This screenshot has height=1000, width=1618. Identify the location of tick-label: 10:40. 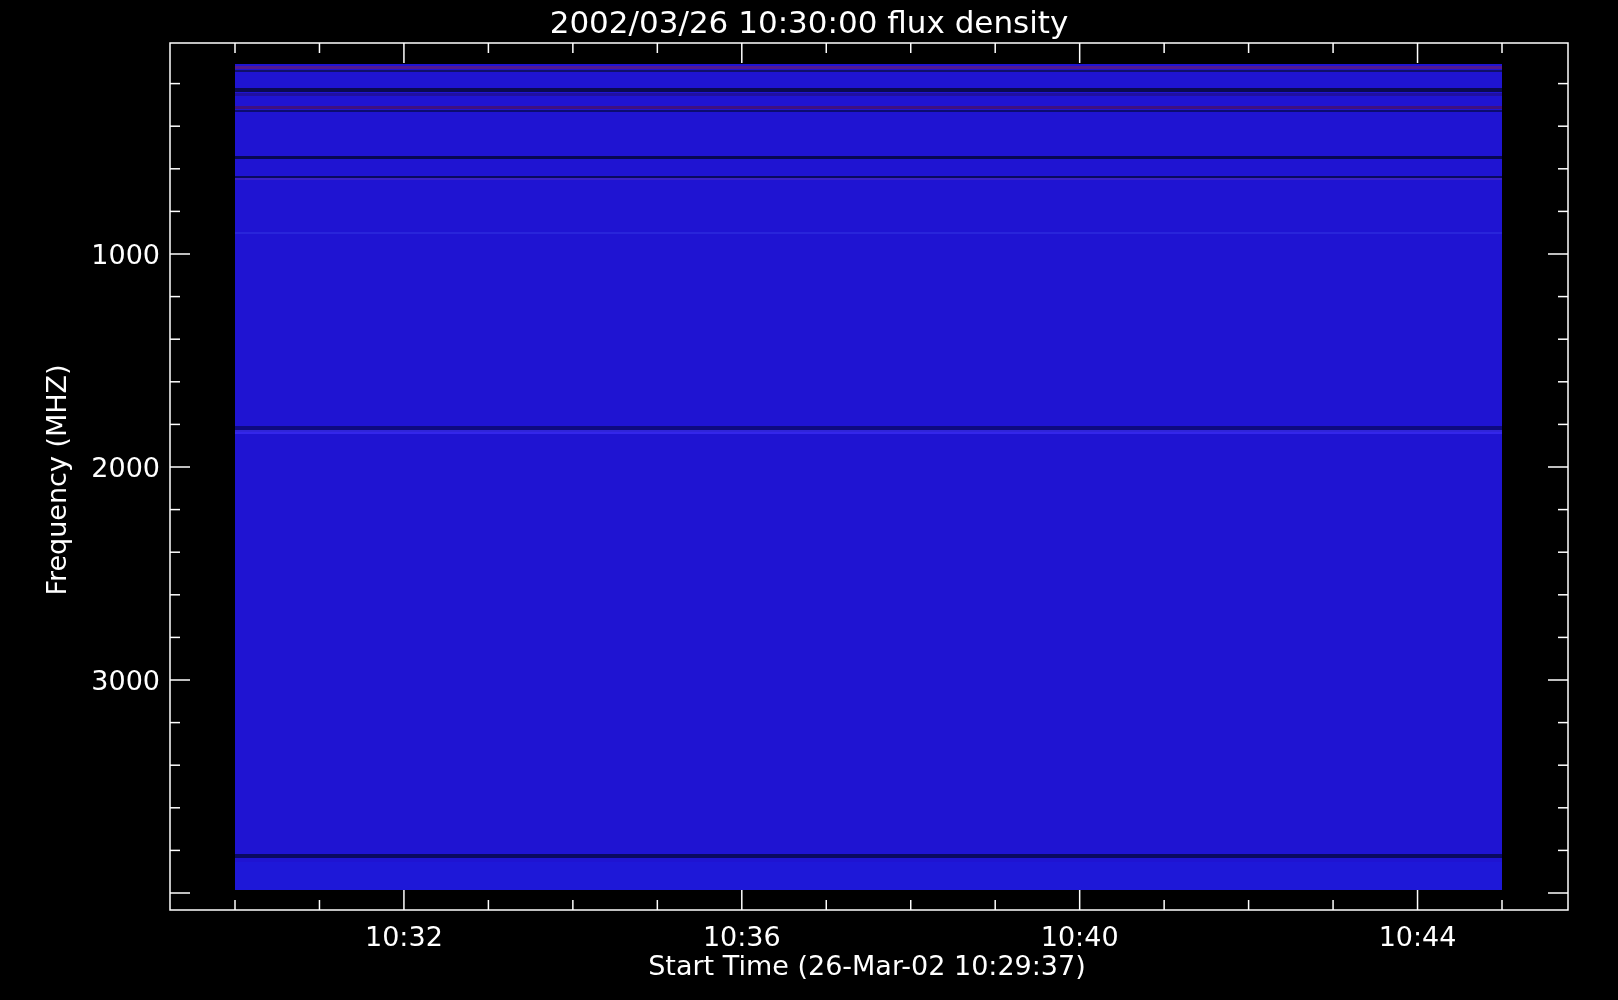
(1079, 936).